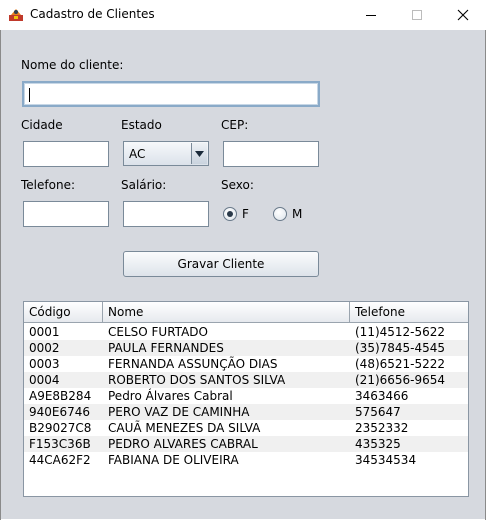 This screenshot has height=520, width=487. Describe the element at coordinates (44, 348) in the screenshot. I see `cell-codigo: 0002` at that location.